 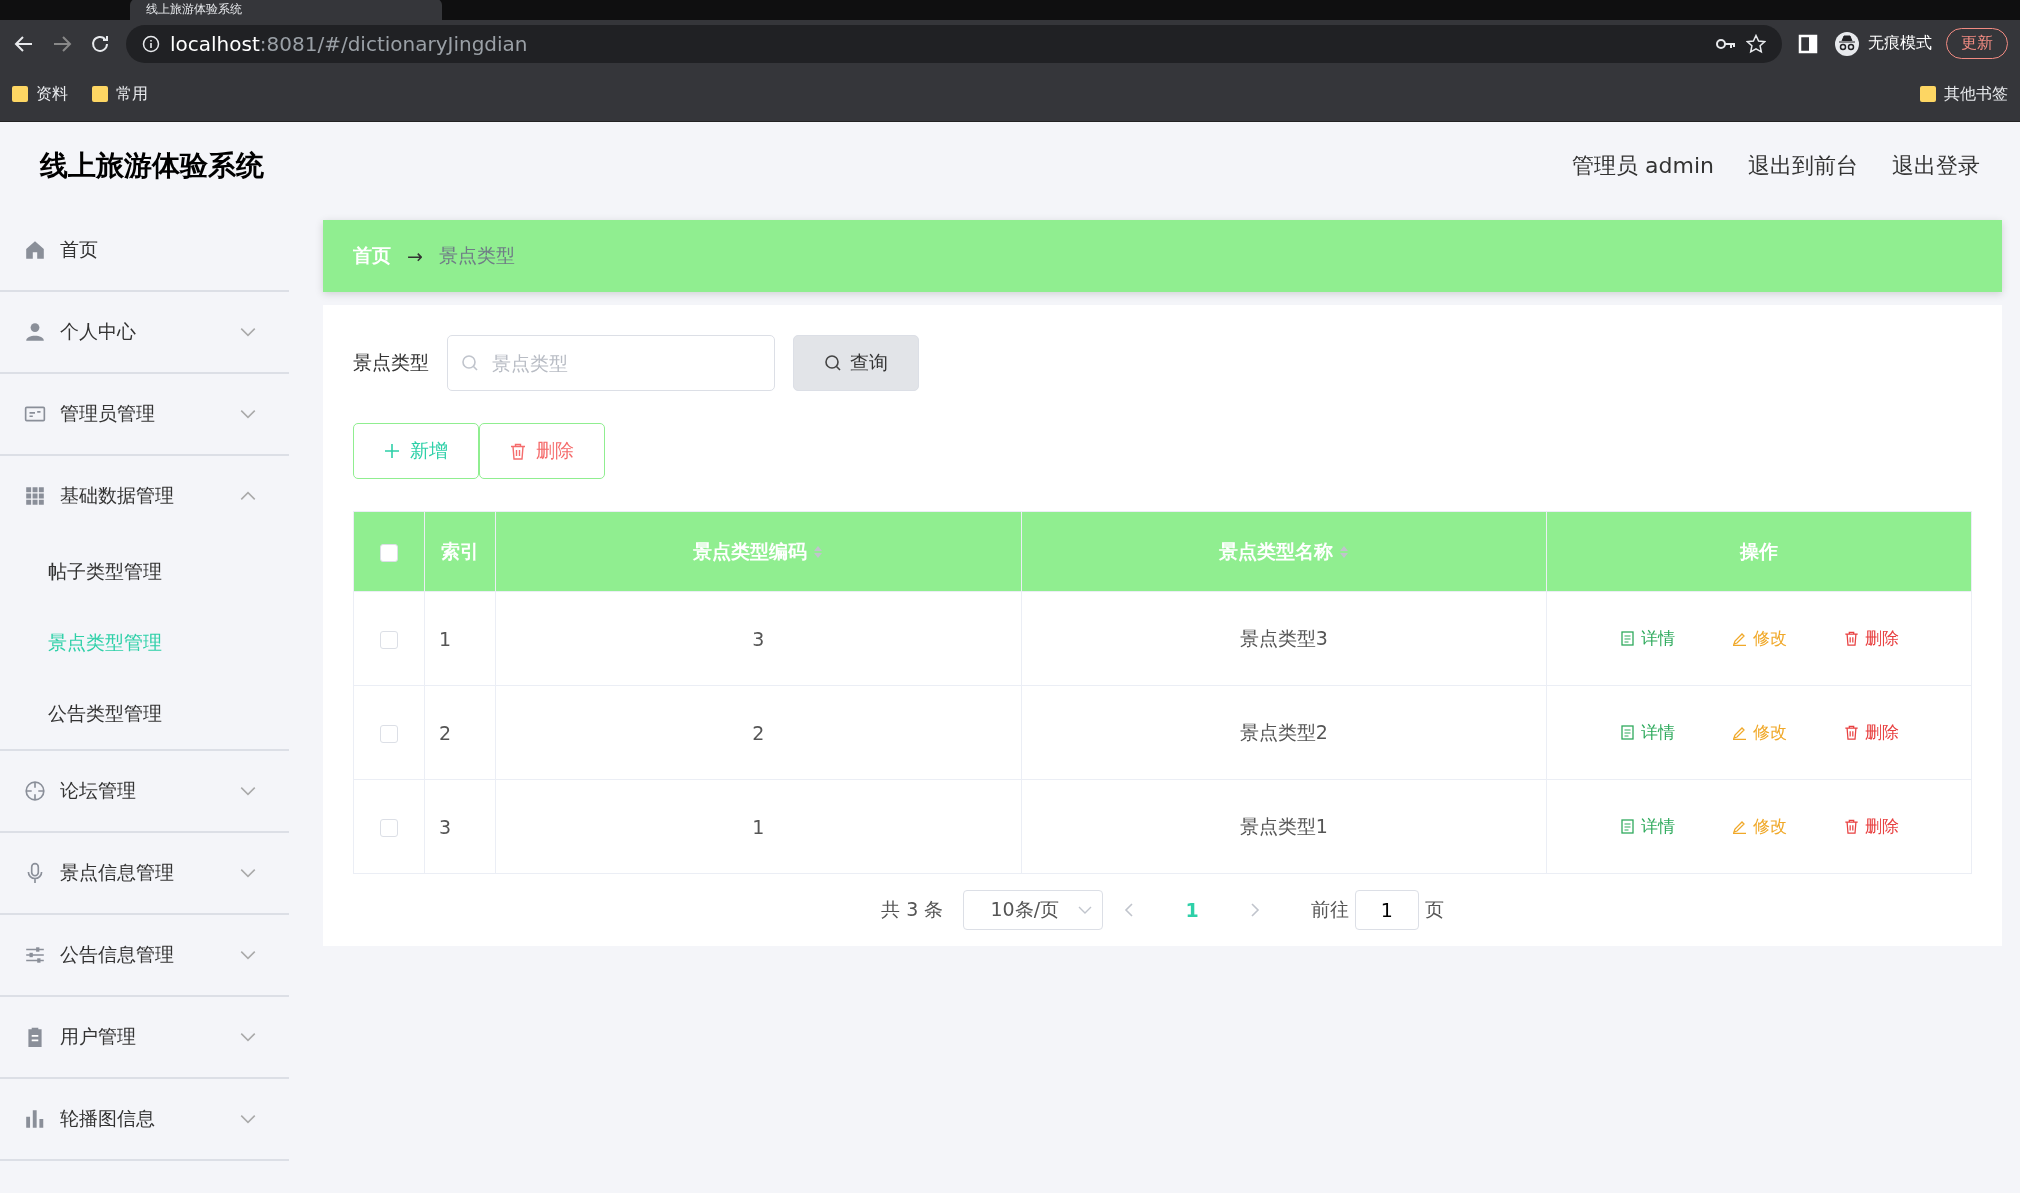 What do you see at coordinates (1254, 910) in the screenshot?
I see `next-page-icon` at bounding box center [1254, 910].